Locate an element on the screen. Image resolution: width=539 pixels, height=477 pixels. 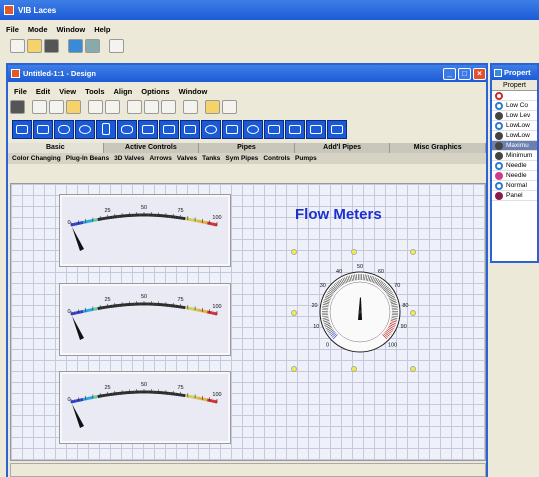
design-menu-tools: Tools is located at coordinates (94, 91).